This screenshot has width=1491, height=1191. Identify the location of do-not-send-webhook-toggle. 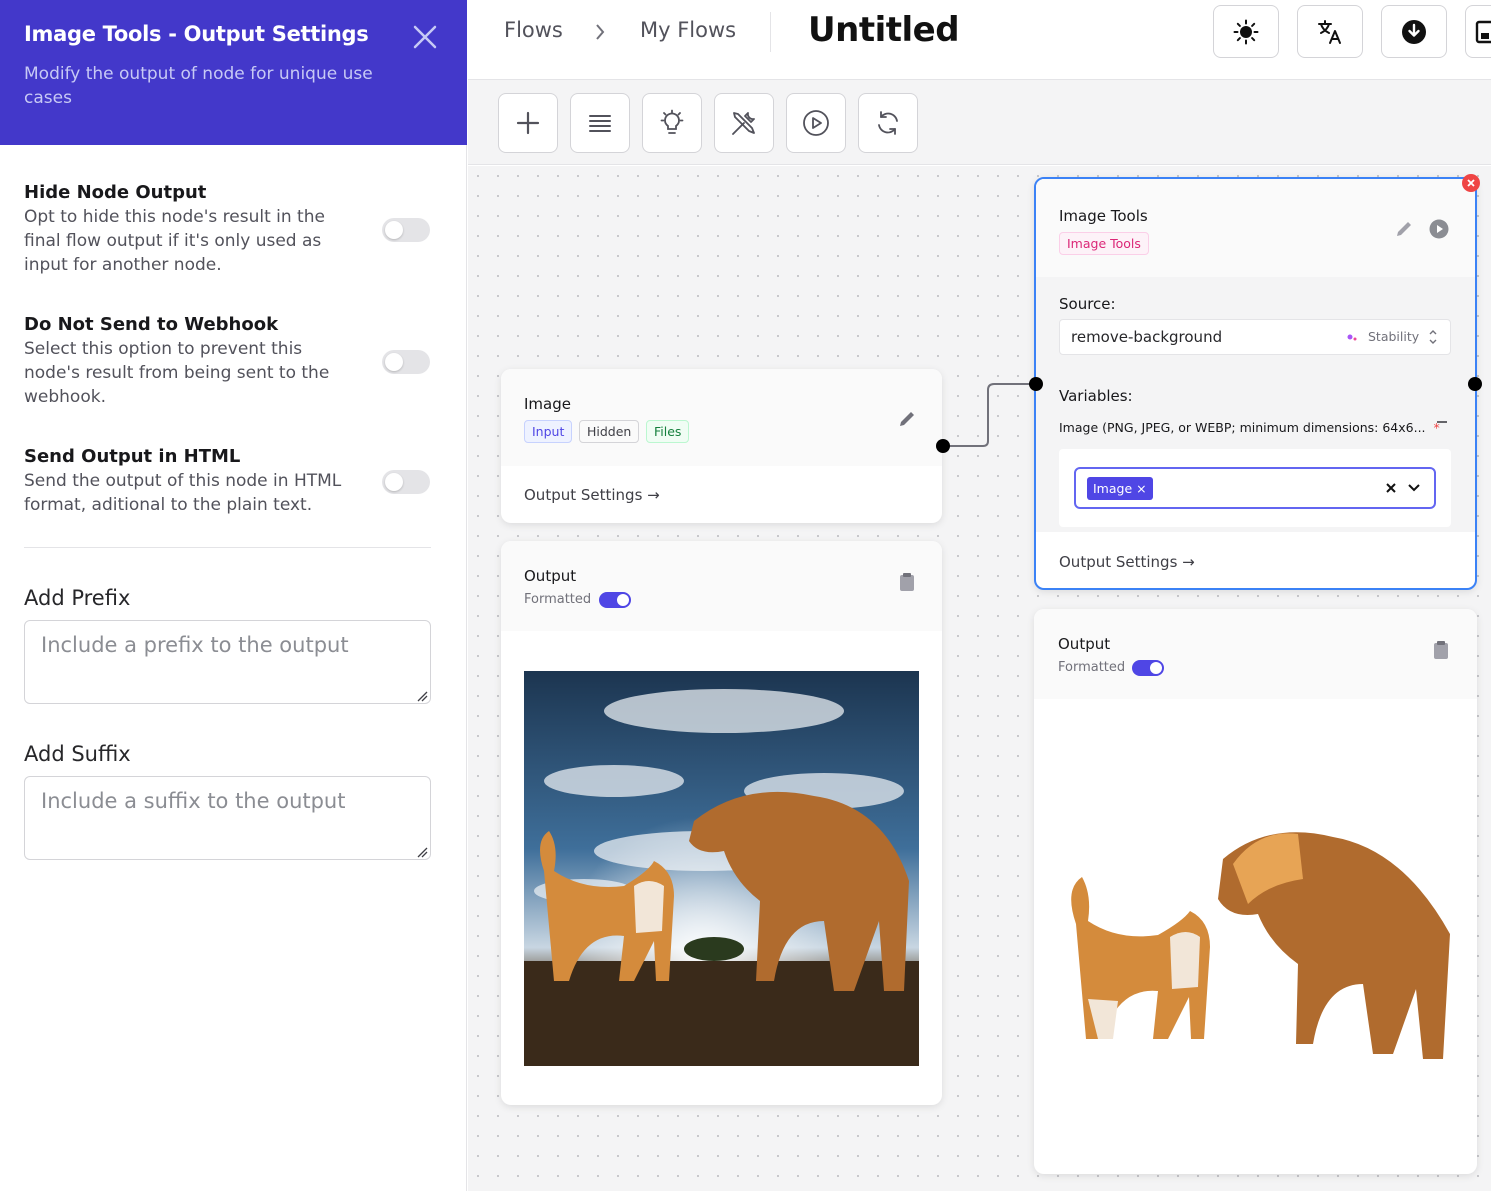
(406, 362).